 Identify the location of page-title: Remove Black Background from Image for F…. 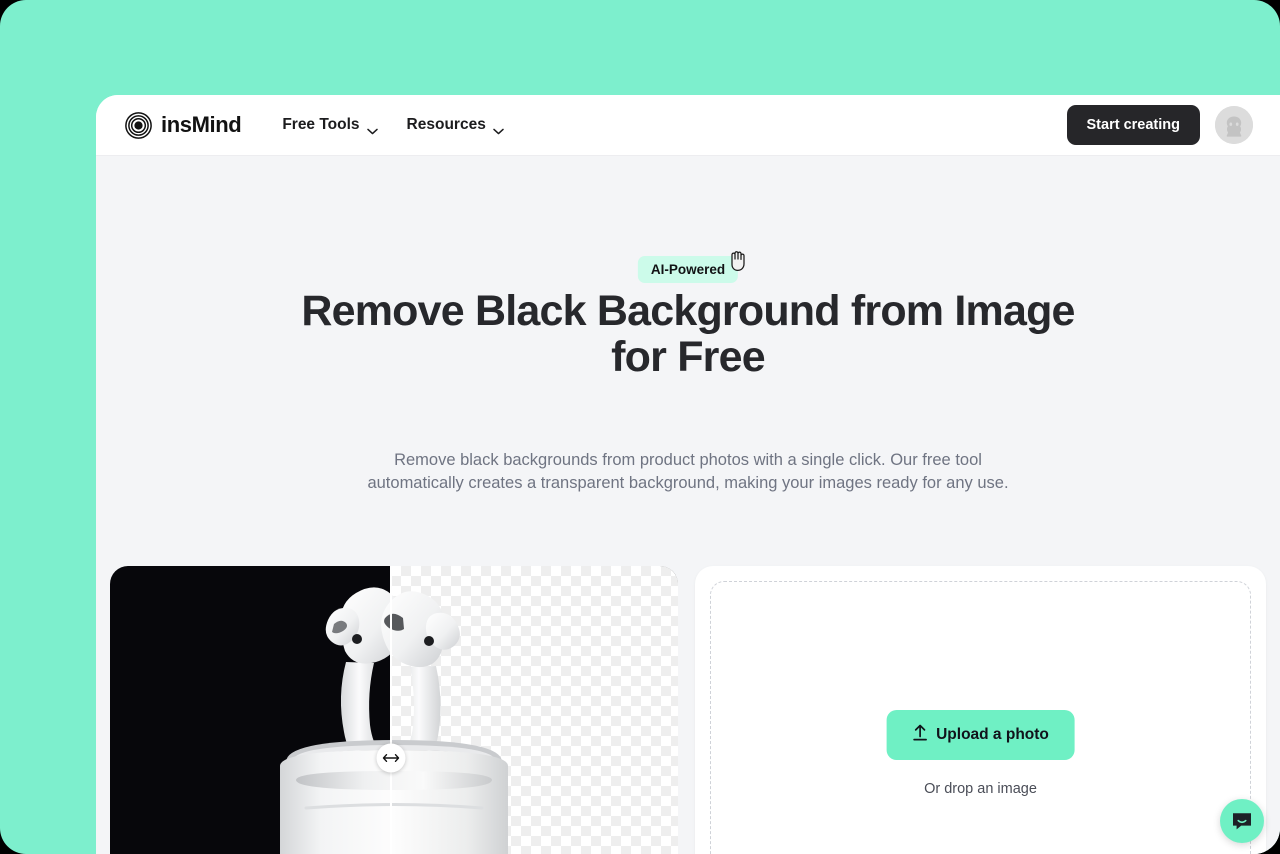
(688, 334).